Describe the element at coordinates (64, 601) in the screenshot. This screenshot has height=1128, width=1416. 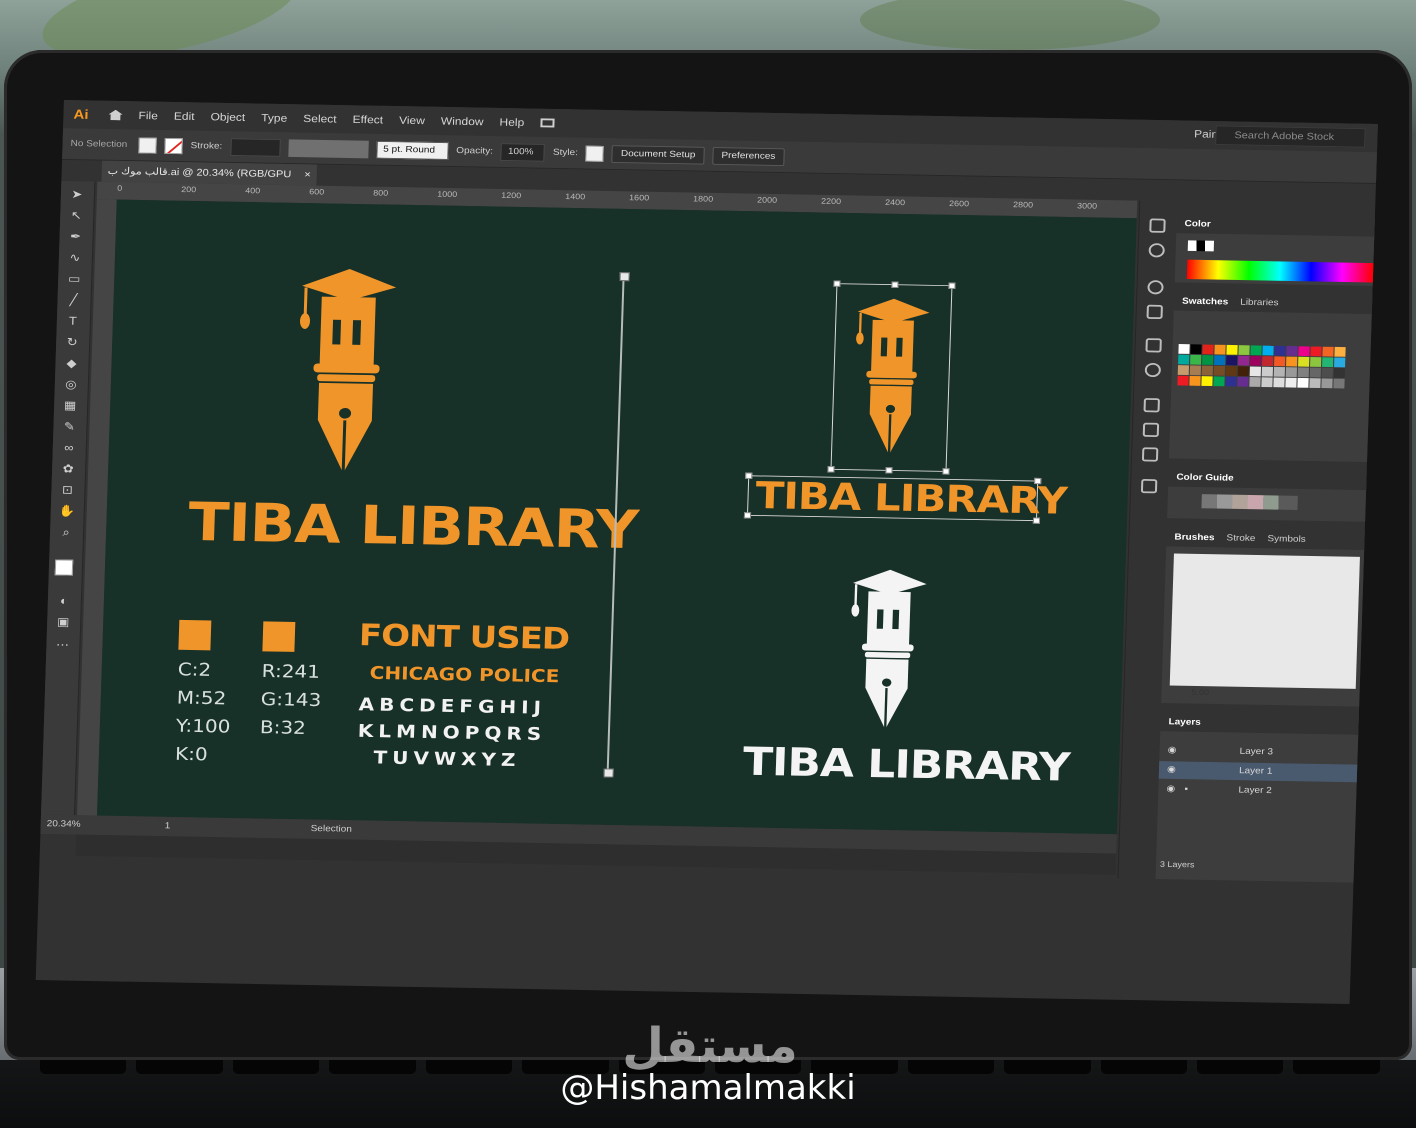
I see `drawing-modes-icon: ◐` at that location.